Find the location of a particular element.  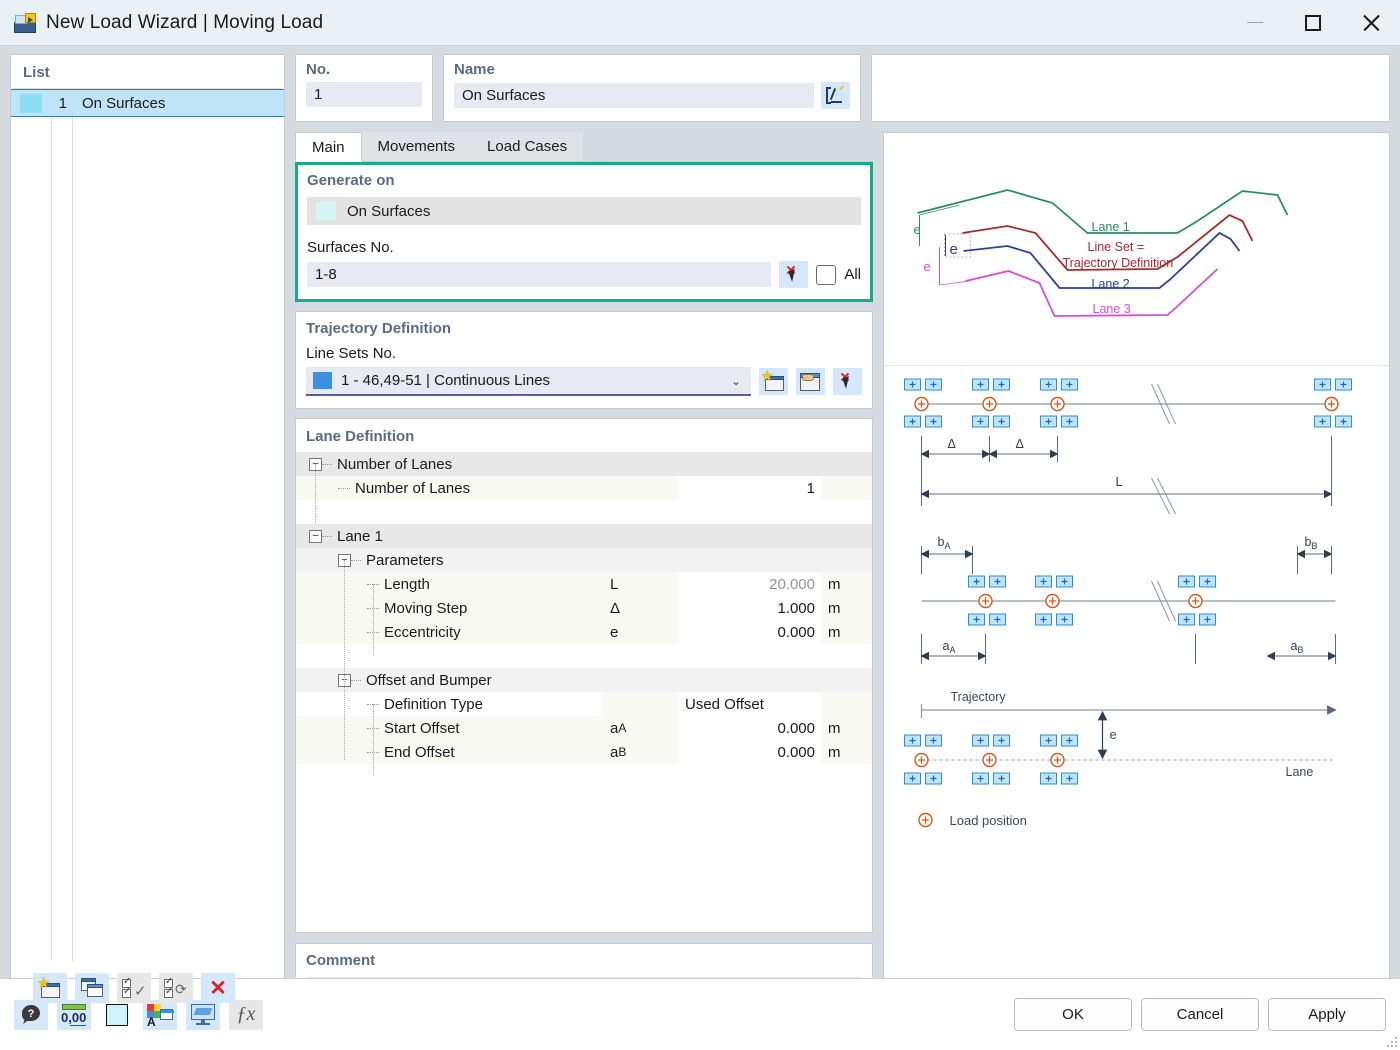

row-label-cell: − Lane 1 is located at coordinates (449, 536).